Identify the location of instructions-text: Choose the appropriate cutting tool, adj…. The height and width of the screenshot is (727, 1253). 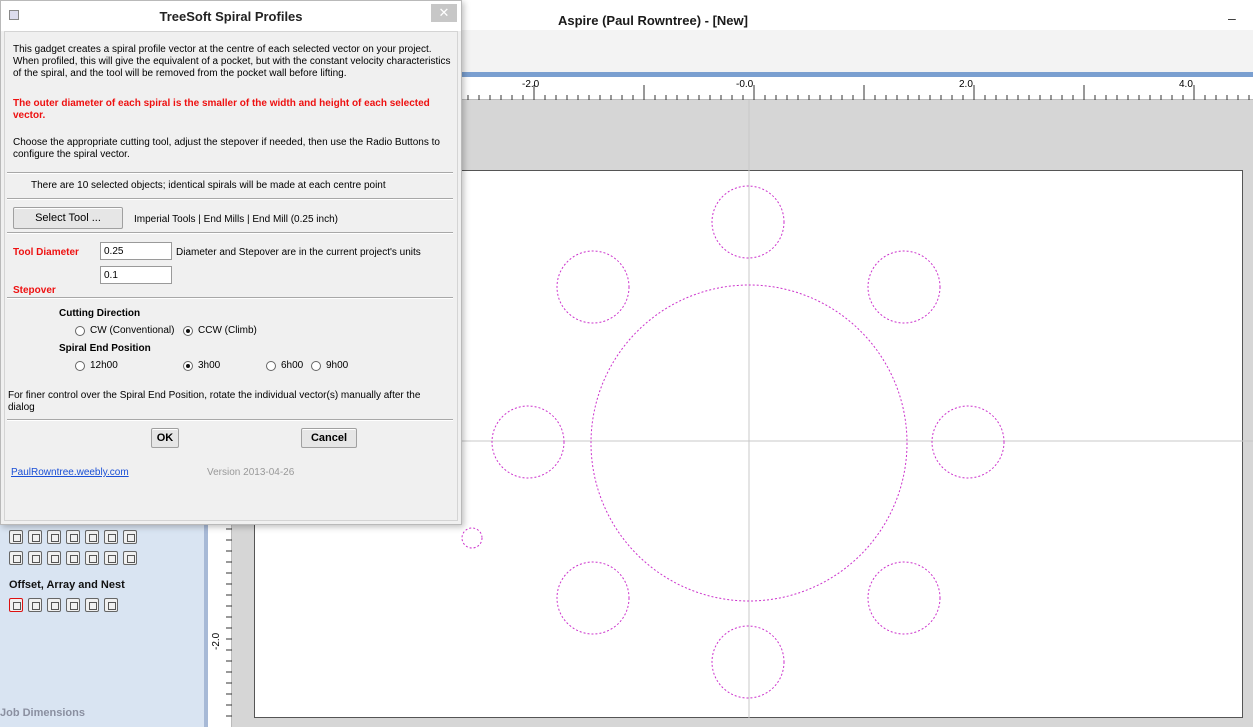
(226, 148).